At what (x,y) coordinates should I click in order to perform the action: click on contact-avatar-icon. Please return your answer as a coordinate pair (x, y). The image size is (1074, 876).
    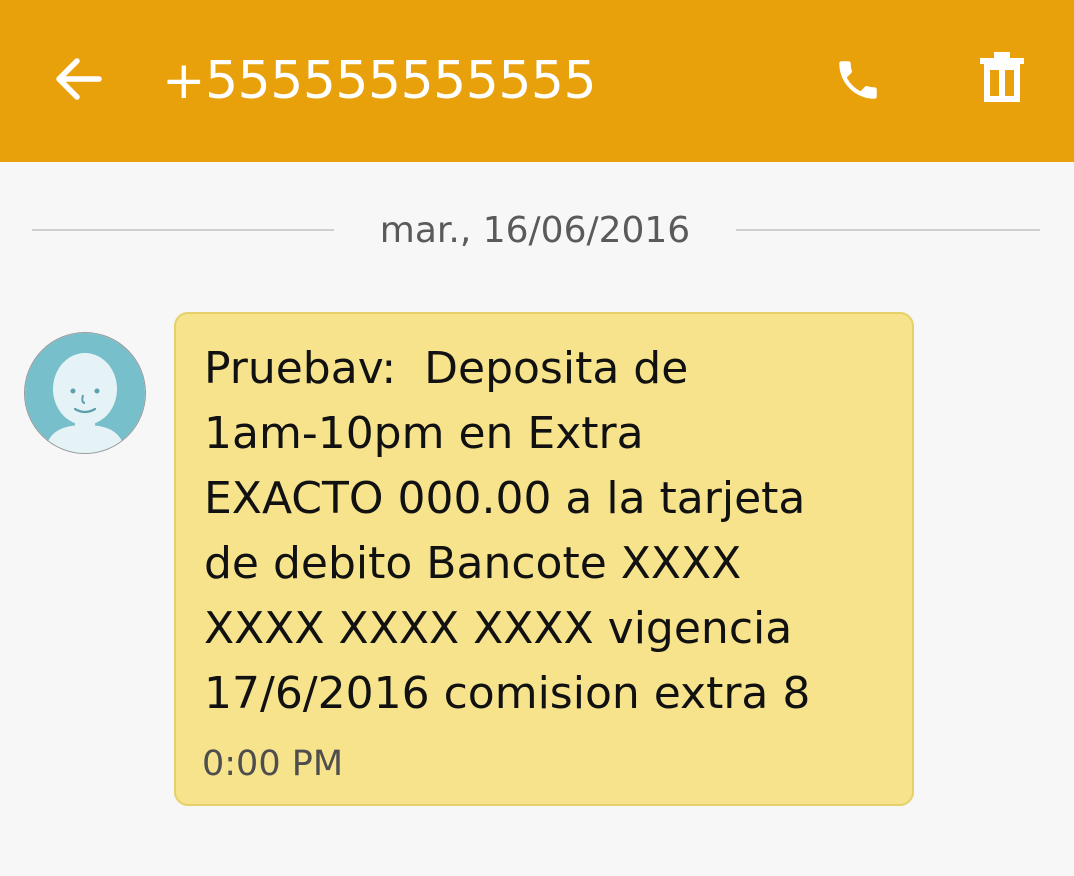
    Looking at the image, I should click on (85, 393).